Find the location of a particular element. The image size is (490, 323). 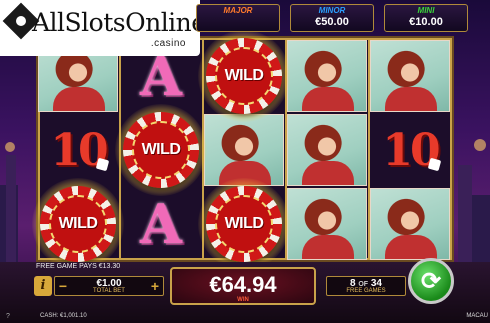

jackpot-minor: MINOR €50.00 is located at coordinates (332, 18).